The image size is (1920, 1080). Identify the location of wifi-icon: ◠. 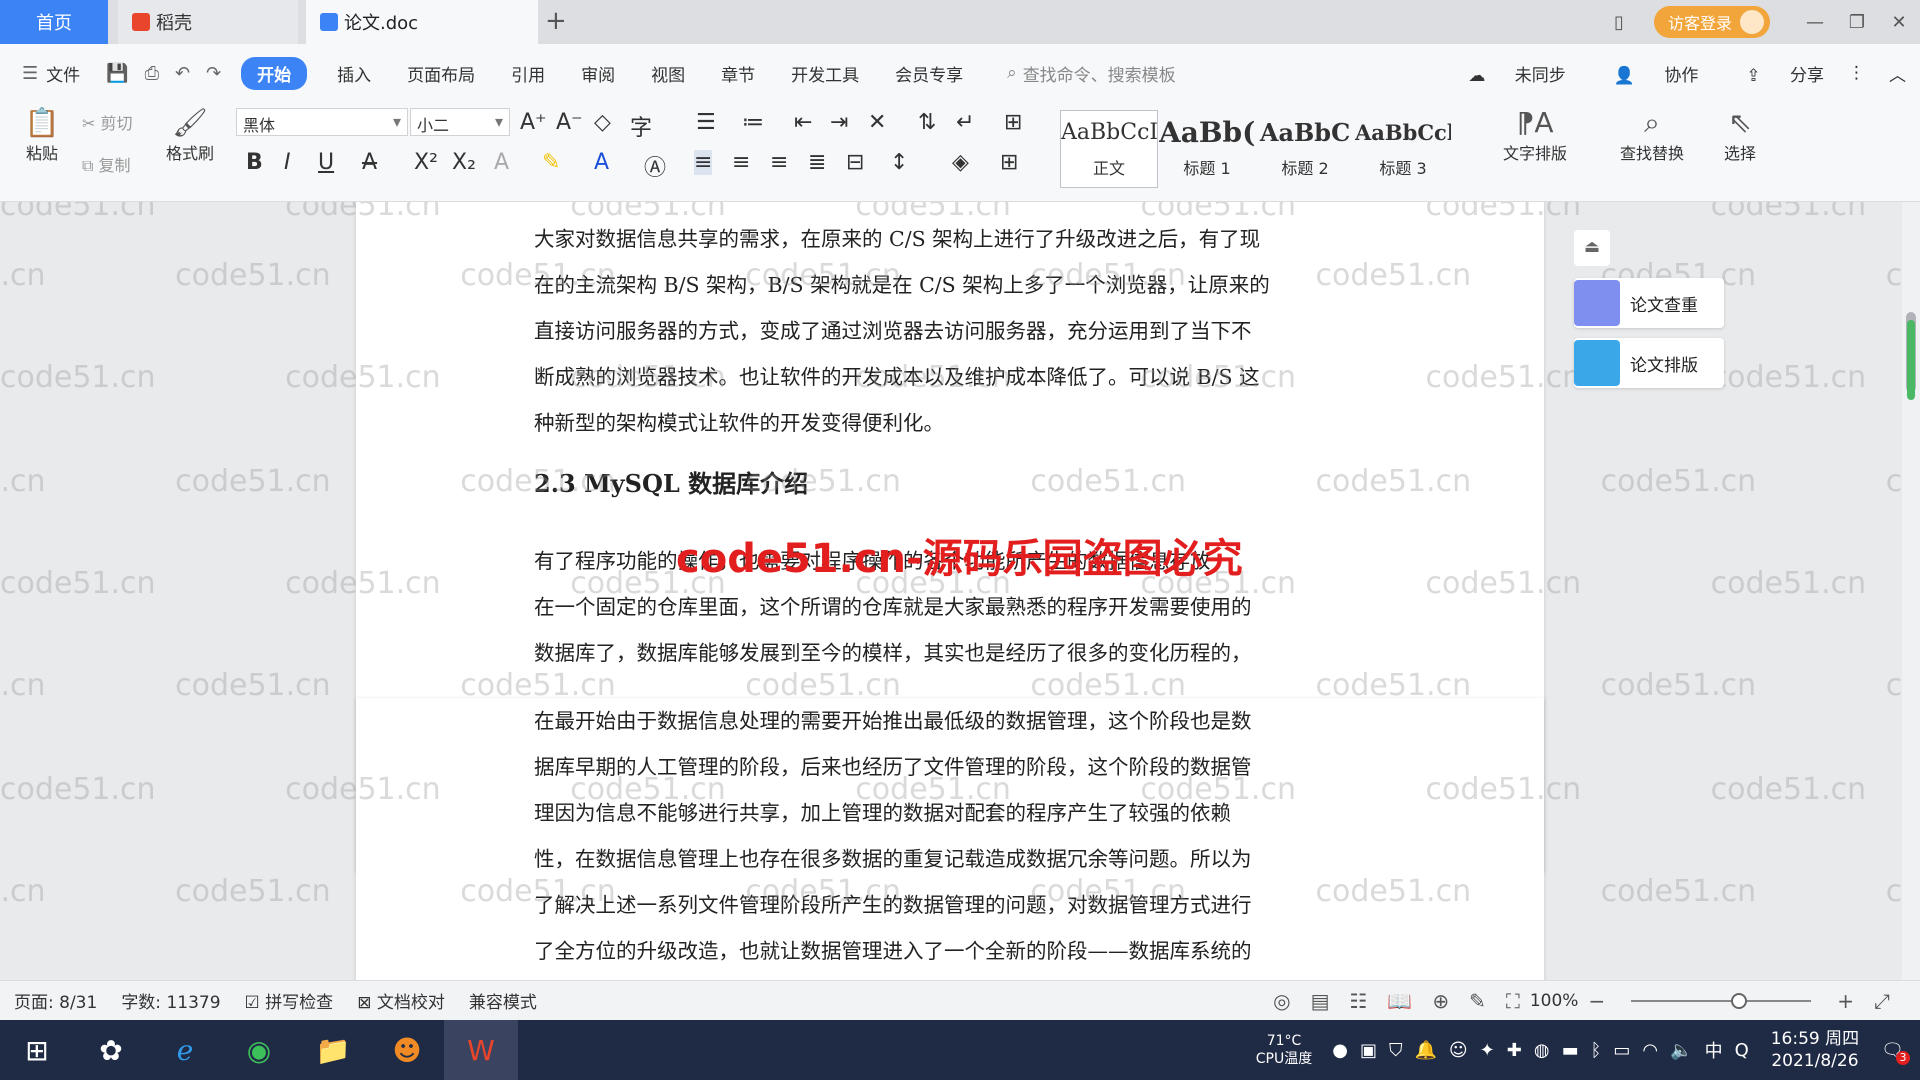
(1650, 1050).